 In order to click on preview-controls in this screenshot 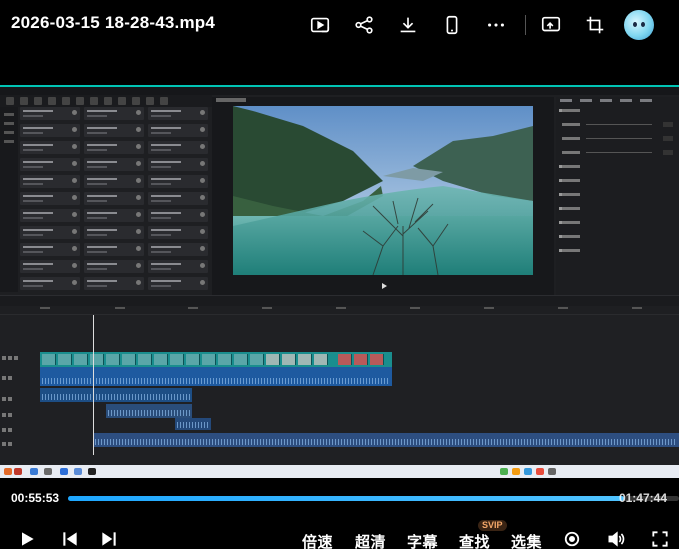, I will do `click(383, 286)`.